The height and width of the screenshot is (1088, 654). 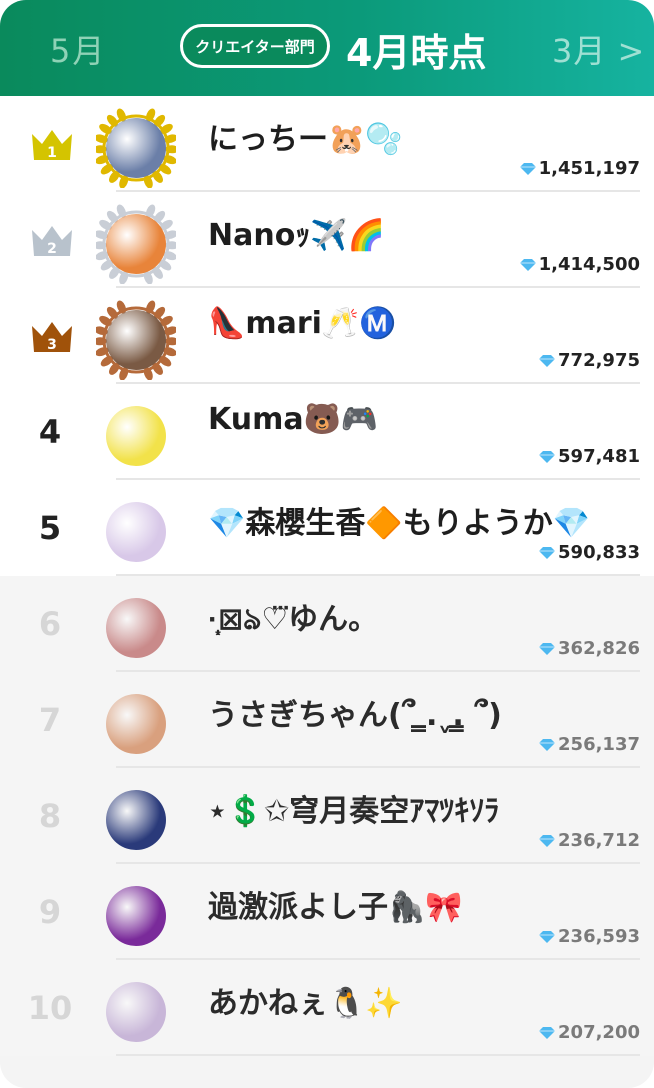 I want to click on creator-name: ⋆💲✩穹月奏空ｱﾏﾂｷｿﾗ, so click(x=354, y=811).